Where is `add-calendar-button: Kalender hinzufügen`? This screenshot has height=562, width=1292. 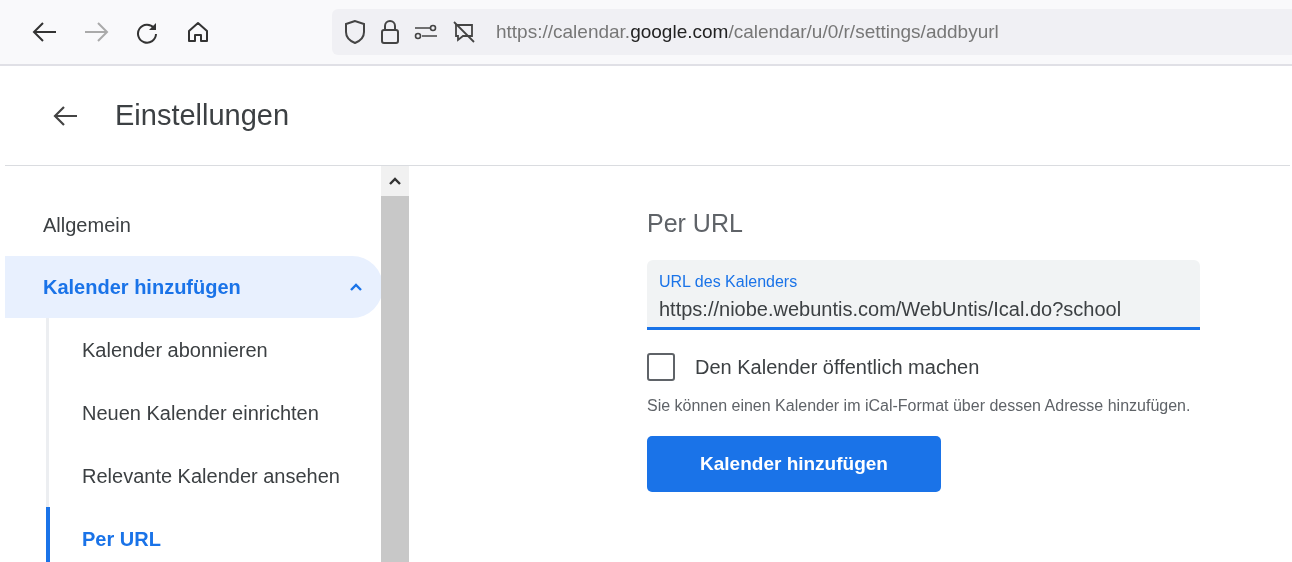 add-calendar-button: Kalender hinzufügen is located at coordinates (794, 464).